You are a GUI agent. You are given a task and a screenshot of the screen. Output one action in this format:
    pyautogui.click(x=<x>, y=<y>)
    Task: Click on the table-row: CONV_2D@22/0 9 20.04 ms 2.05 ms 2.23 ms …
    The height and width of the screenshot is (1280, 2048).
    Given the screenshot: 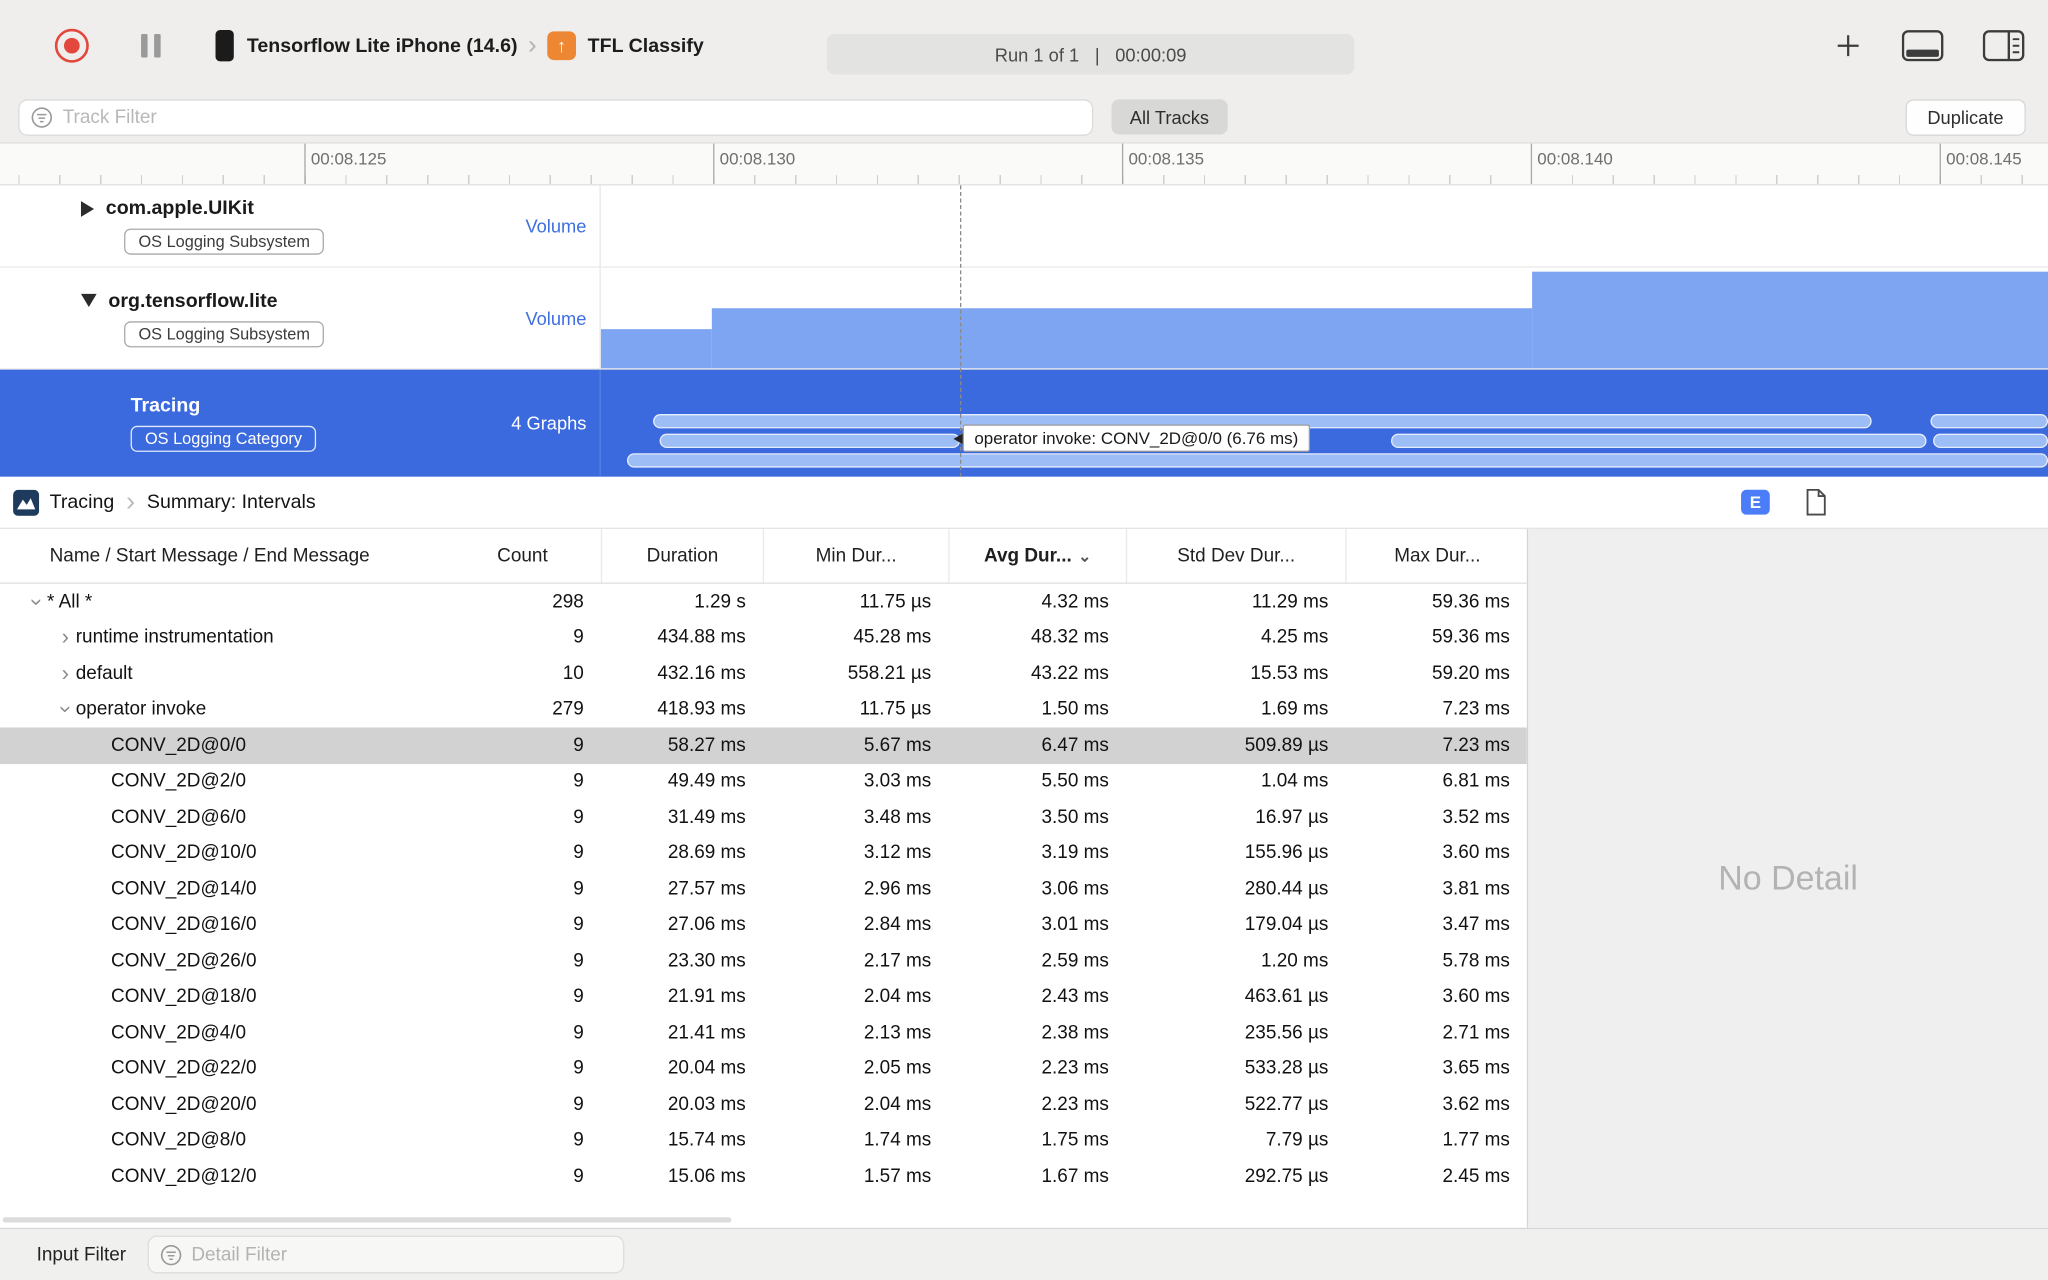 What is the action you would take?
    pyautogui.click(x=763, y=1069)
    